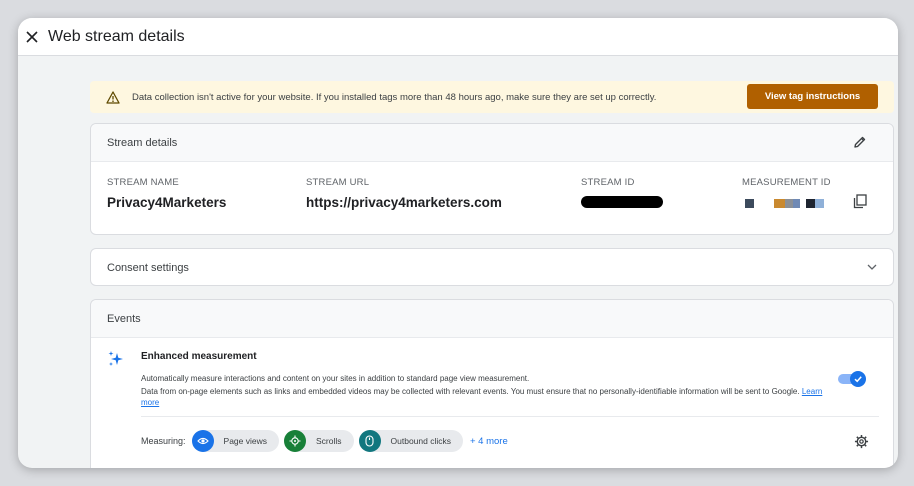 The image size is (914, 486). What do you see at coordinates (148, 268) in the screenshot?
I see `consent-settings-title: Consent settings` at bounding box center [148, 268].